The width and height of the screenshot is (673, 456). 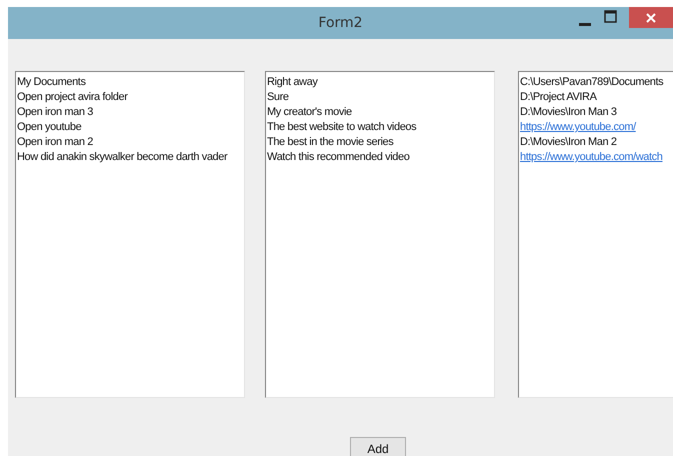 What do you see at coordinates (130, 127) in the screenshot?
I see `list-item: Open youtube` at bounding box center [130, 127].